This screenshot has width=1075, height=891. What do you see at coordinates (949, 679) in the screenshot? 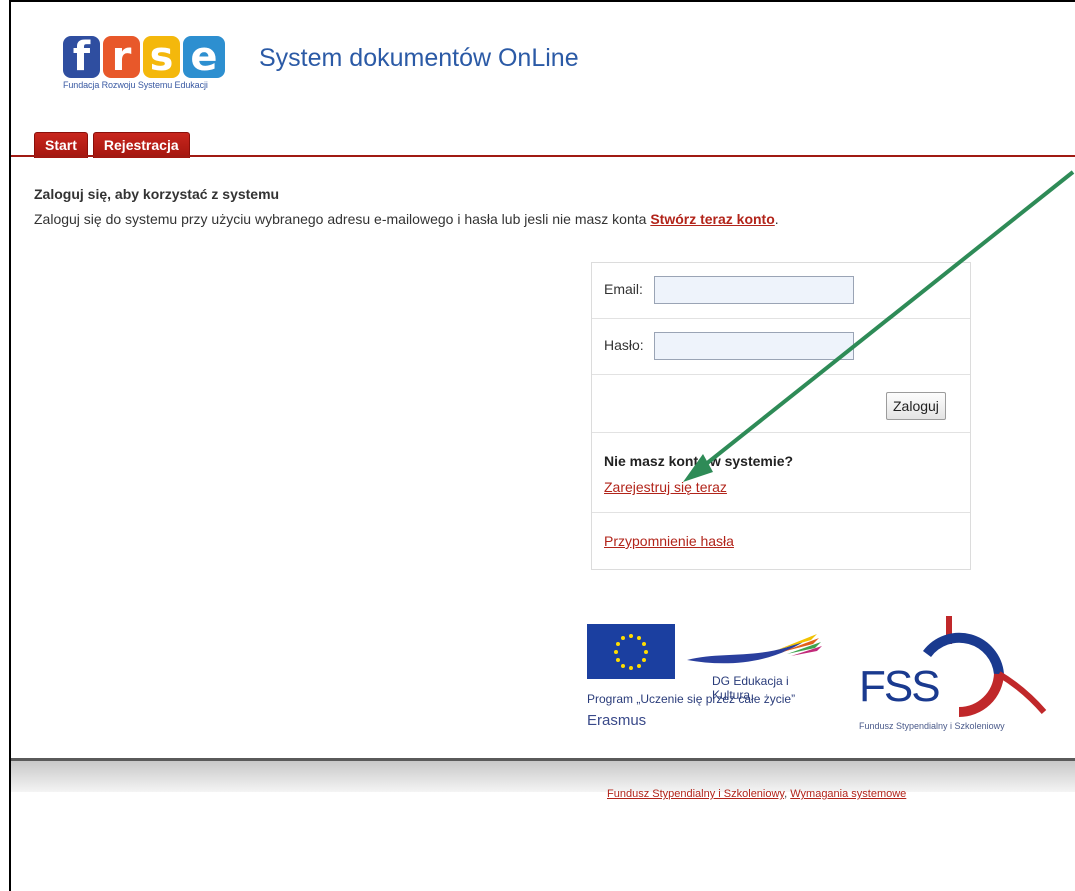
I see `fss-logo: FSS Fundusz Stypendialny i Szkoleniowy` at bounding box center [949, 679].